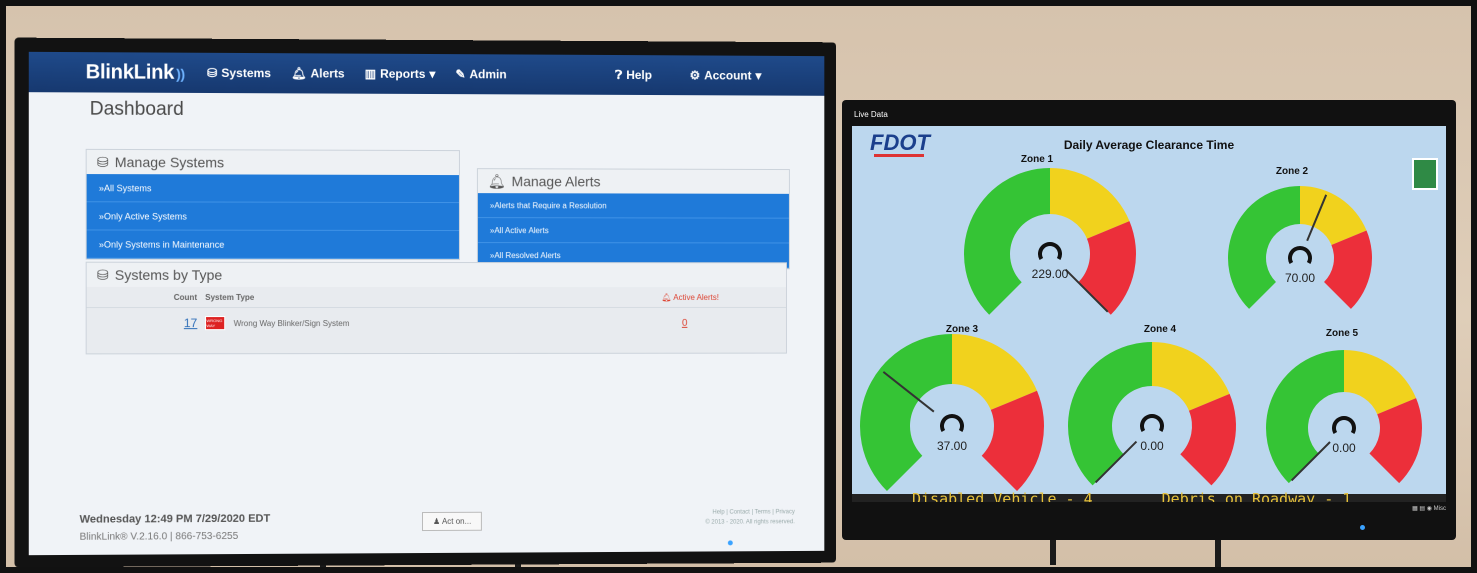 This screenshot has width=1477, height=573. I want to click on zone-label: Zone 3, so click(962, 329).